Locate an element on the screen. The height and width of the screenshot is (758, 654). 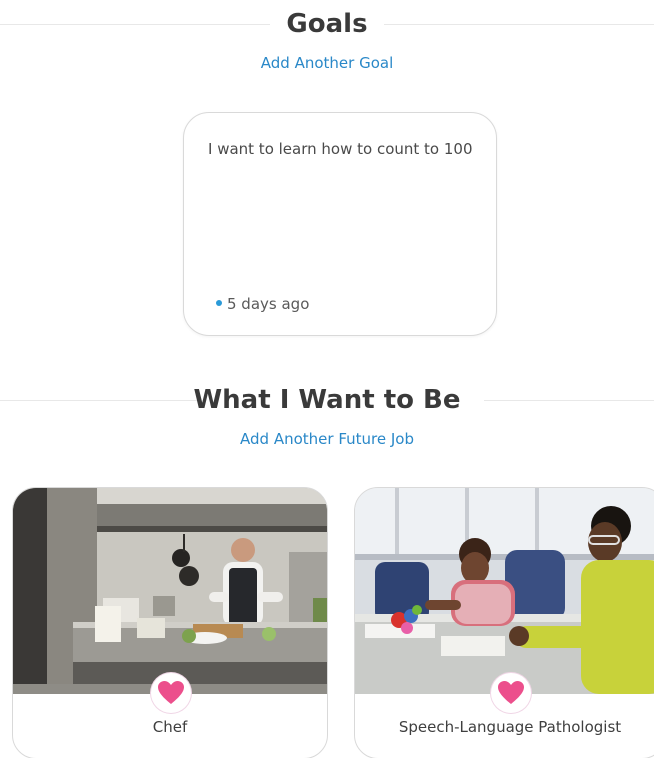
goals-heading: Goals is located at coordinates (327, 24).